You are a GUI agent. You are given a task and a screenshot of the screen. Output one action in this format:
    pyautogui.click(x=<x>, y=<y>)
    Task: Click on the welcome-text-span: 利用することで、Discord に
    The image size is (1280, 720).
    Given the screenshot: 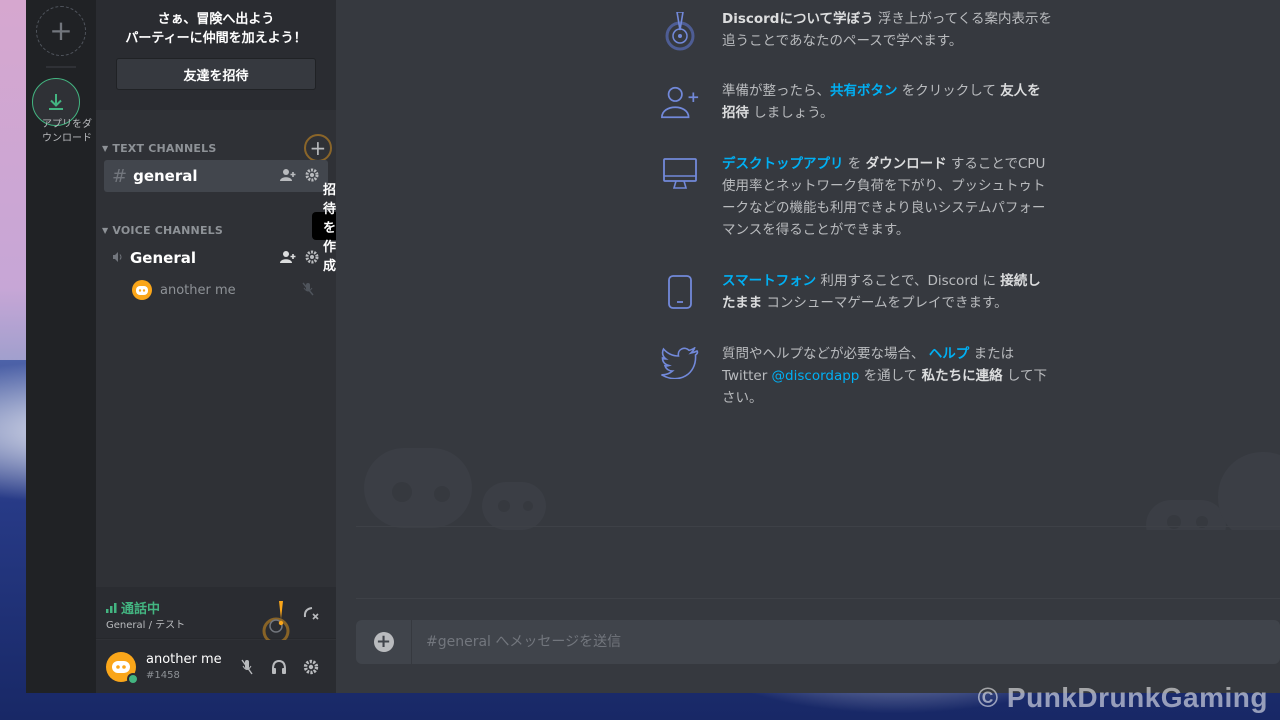 What is the action you would take?
    pyautogui.click(x=908, y=281)
    